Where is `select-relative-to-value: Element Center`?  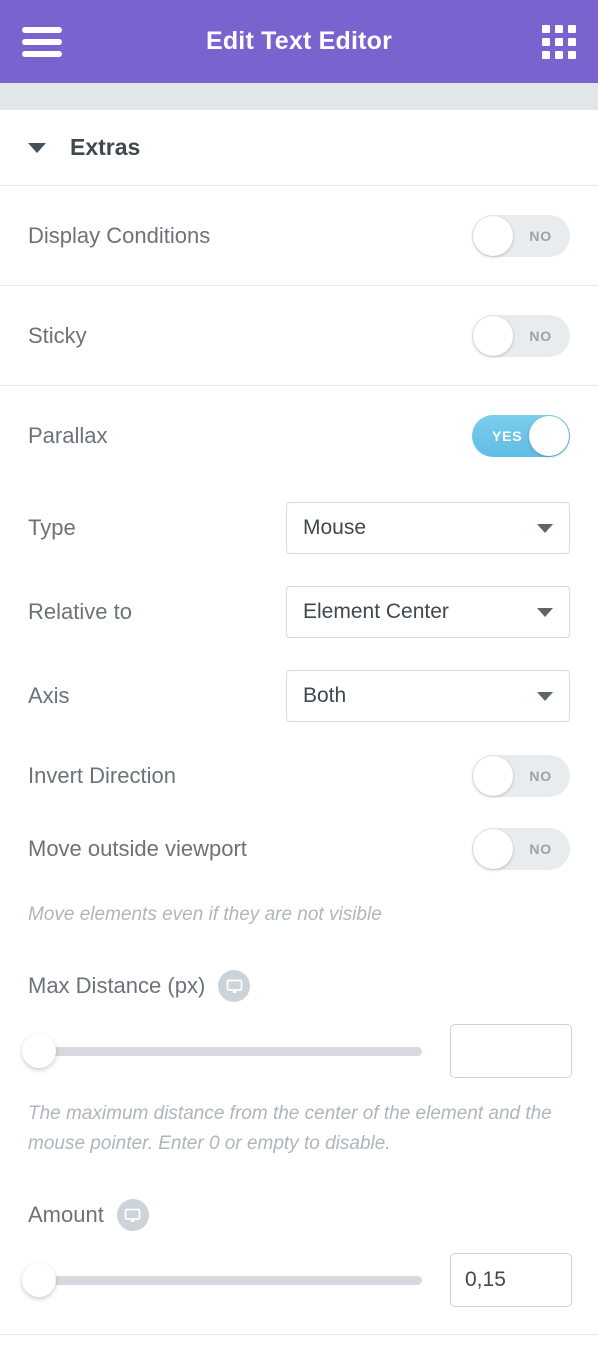 select-relative-to-value: Element Center is located at coordinates (376, 611).